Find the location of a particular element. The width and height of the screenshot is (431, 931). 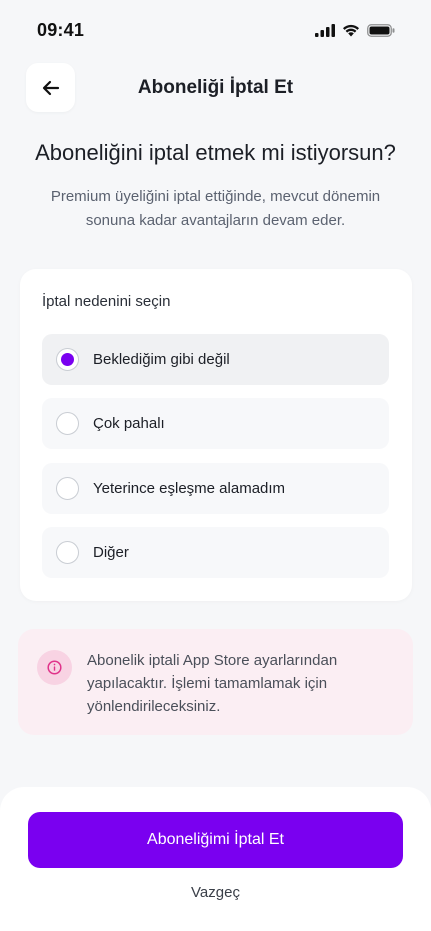

reason-option-too-expensive: Çok pahalı is located at coordinates (215, 423).